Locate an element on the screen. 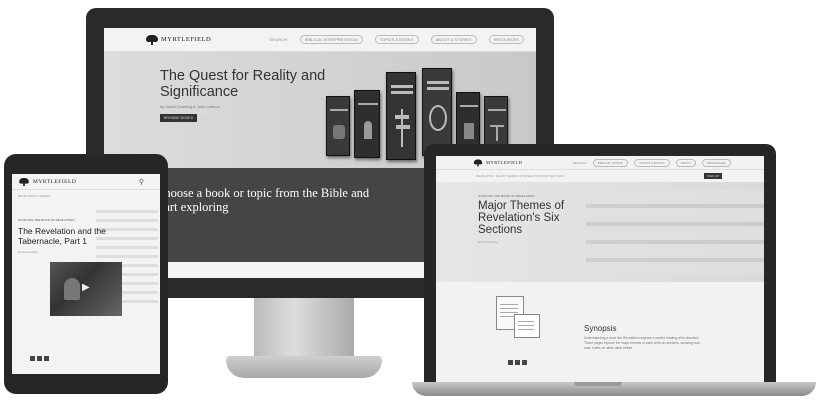 This screenshot has height=411, width=826. laptop-kicker: STUDYING THE BOOK OF REVELATION is located at coordinates (506, 196).